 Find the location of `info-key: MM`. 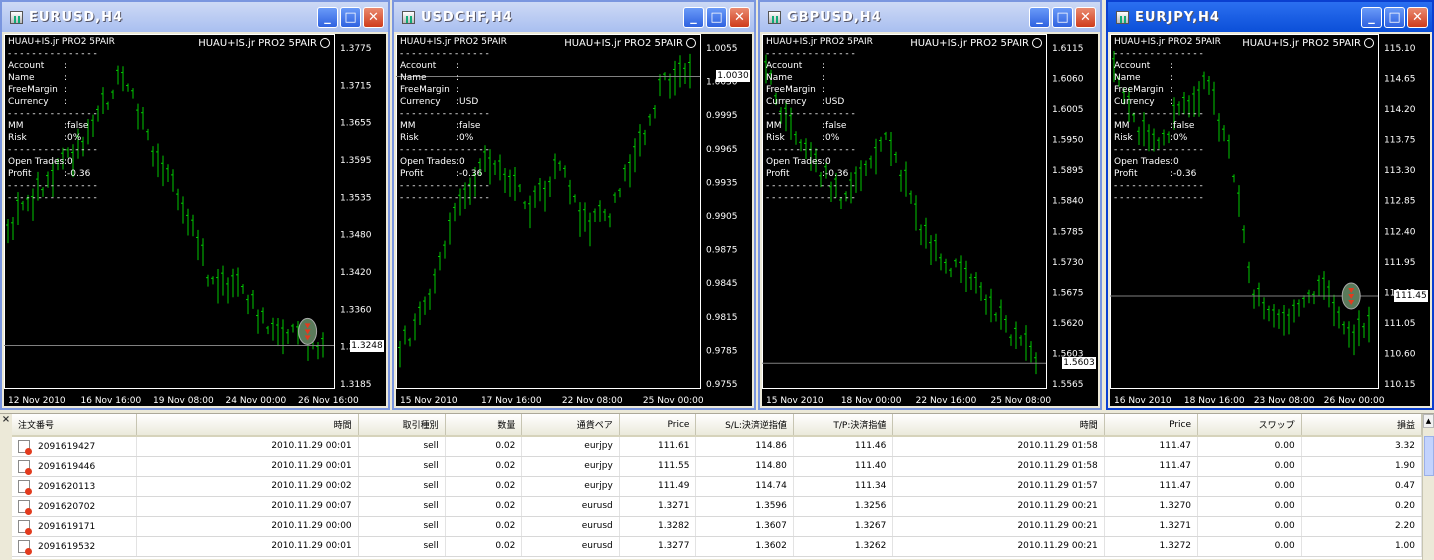

info-key: MM is located at coordinates (408, 126).